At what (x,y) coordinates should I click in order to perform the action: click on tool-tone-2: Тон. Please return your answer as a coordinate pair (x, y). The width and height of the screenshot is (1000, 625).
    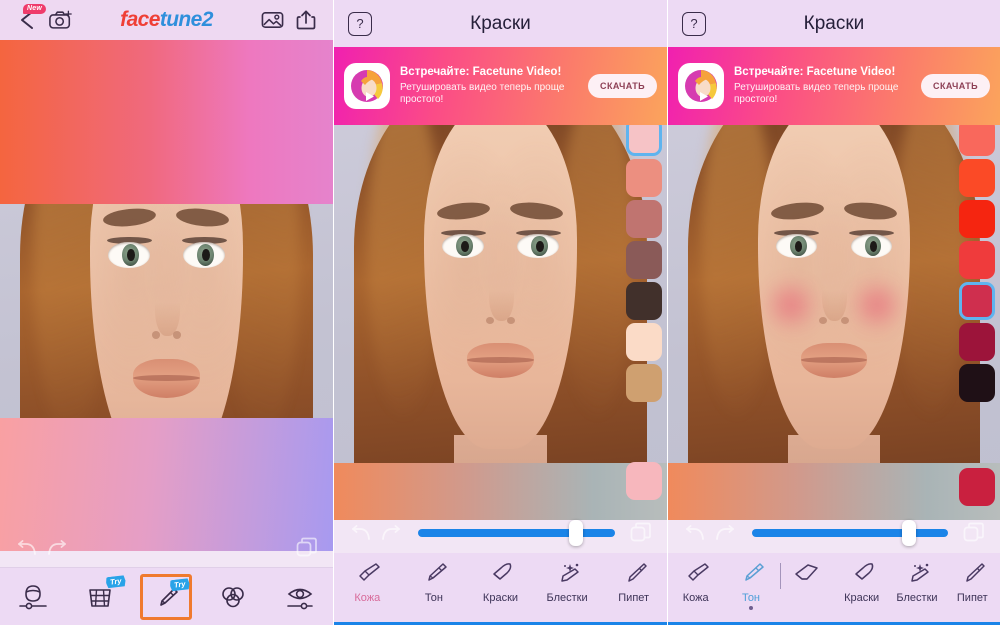
    Looking at the image, I should click on (434, 582).